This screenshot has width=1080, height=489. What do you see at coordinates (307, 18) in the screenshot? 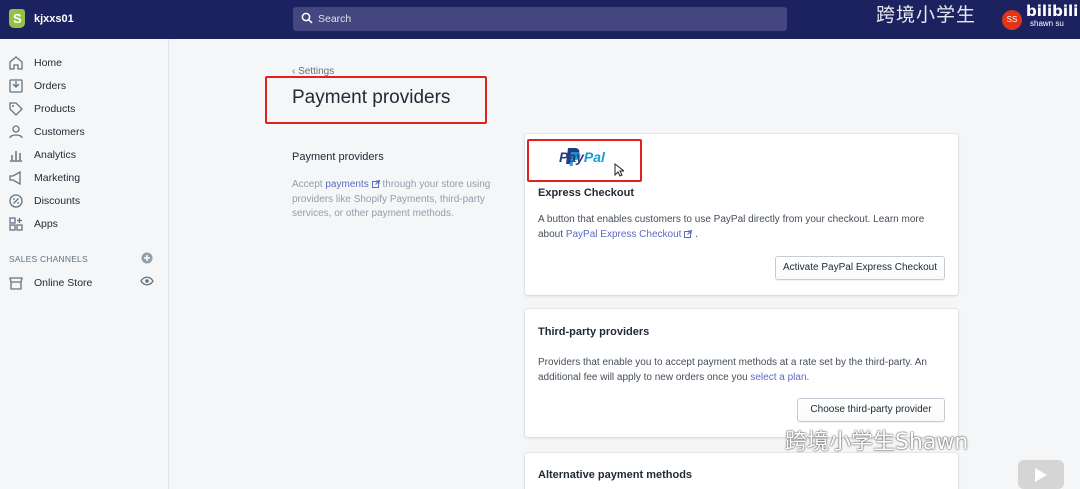
I see `search-icon` at bounding box center [307, 18].